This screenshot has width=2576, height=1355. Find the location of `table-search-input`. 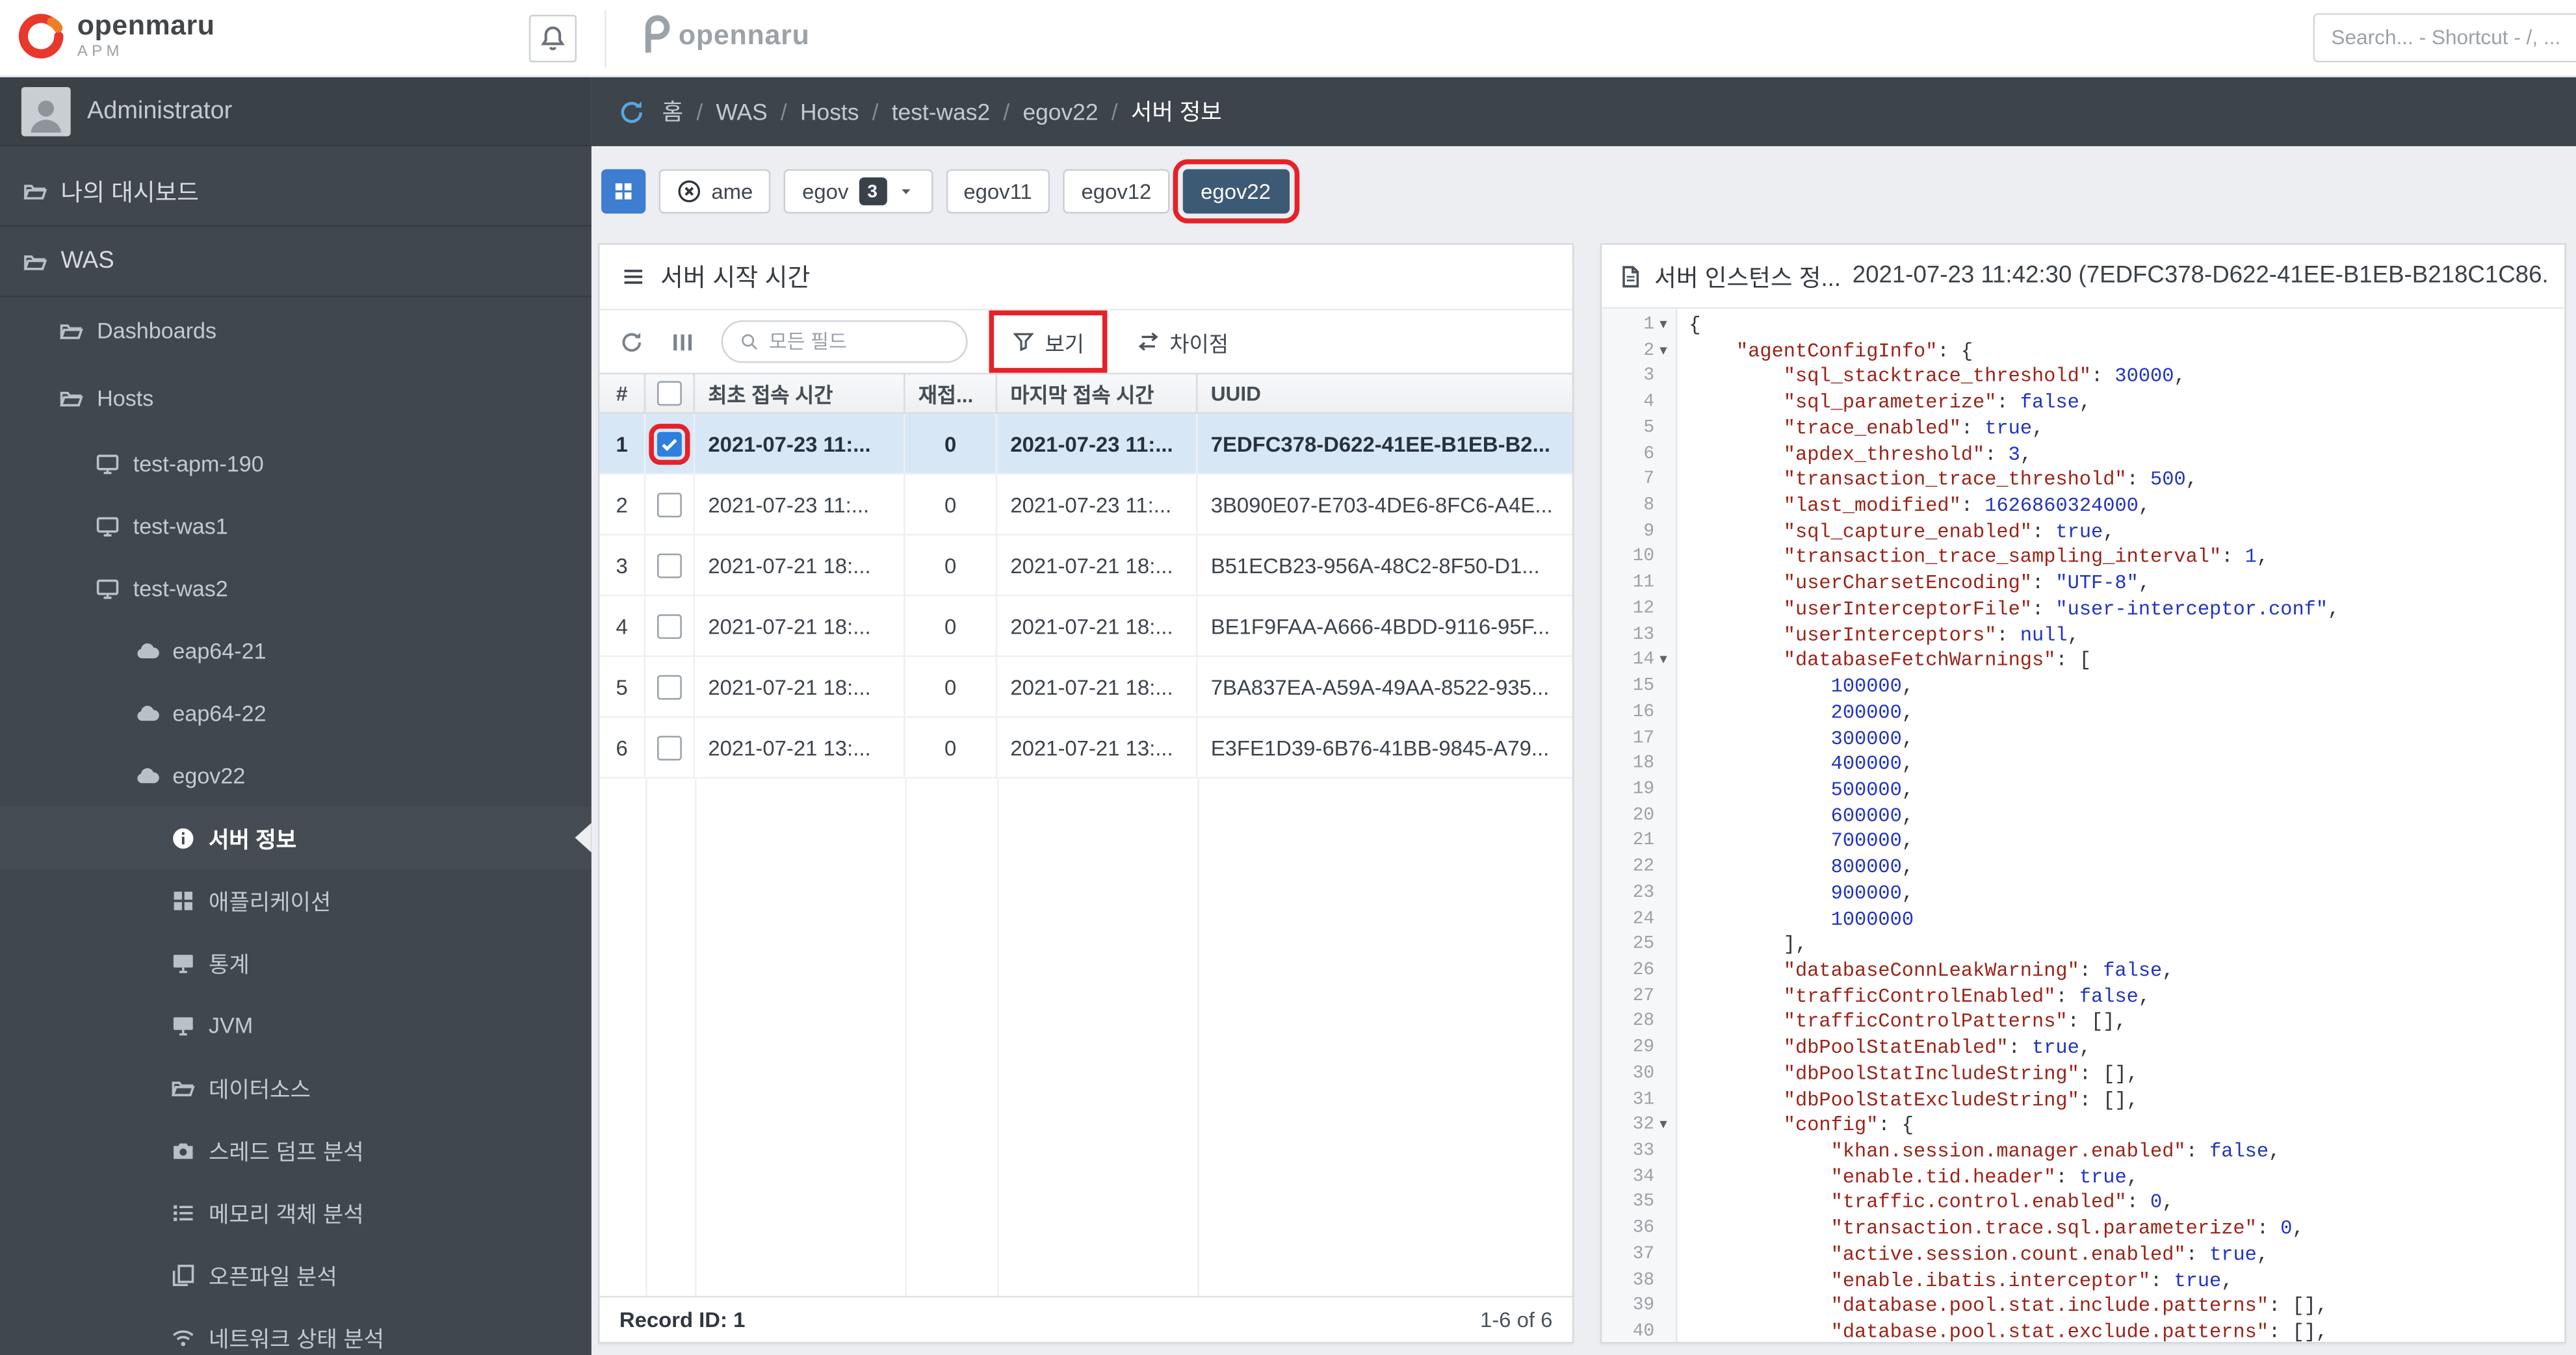

table-search-input is located at coordinates (859, 342).